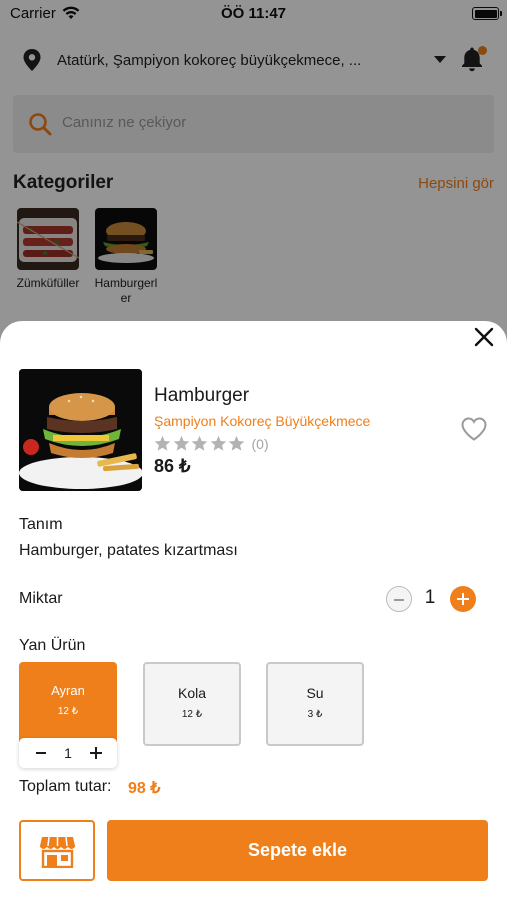 This screenshot has height=900, width=507. I want to click on product-price: 86 ₺, so click(172, 466).